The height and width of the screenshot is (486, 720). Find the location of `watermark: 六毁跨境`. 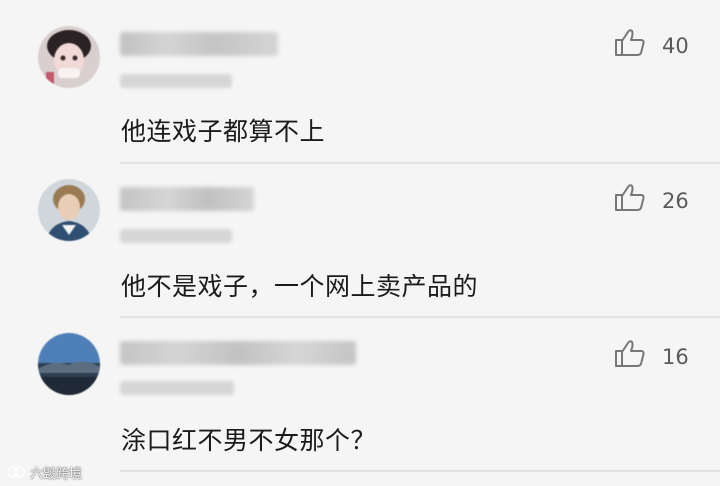

watermark: 六毁跨境 is located at coordinates (44, 472).